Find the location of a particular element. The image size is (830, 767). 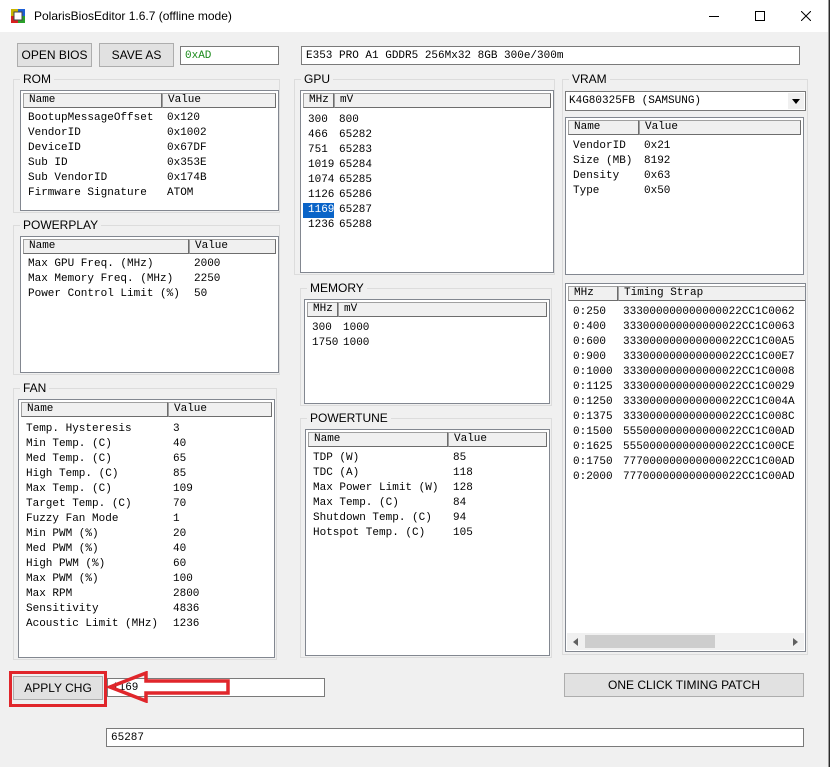

table-row: 0:1625 555000000000000022CC1C00CE is located at coordinates (686, 447).